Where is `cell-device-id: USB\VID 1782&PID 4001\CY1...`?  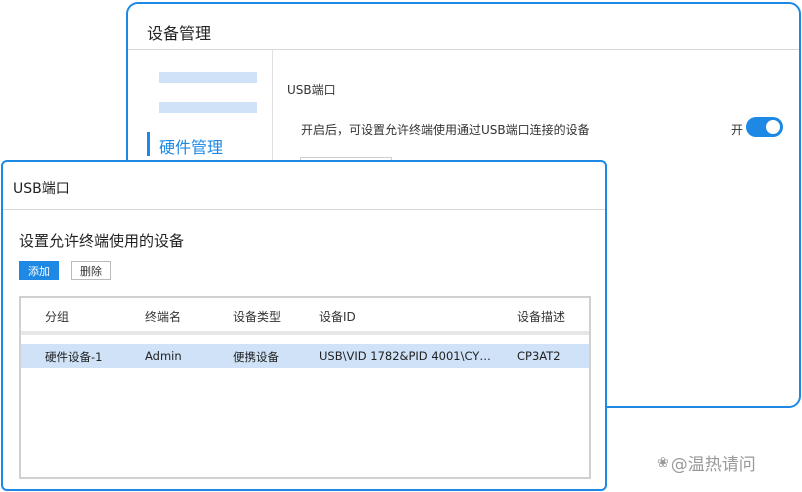 cell-device-id: USB\VID 1782&PID 4001\CY1... is located at coordinates (405, 356).